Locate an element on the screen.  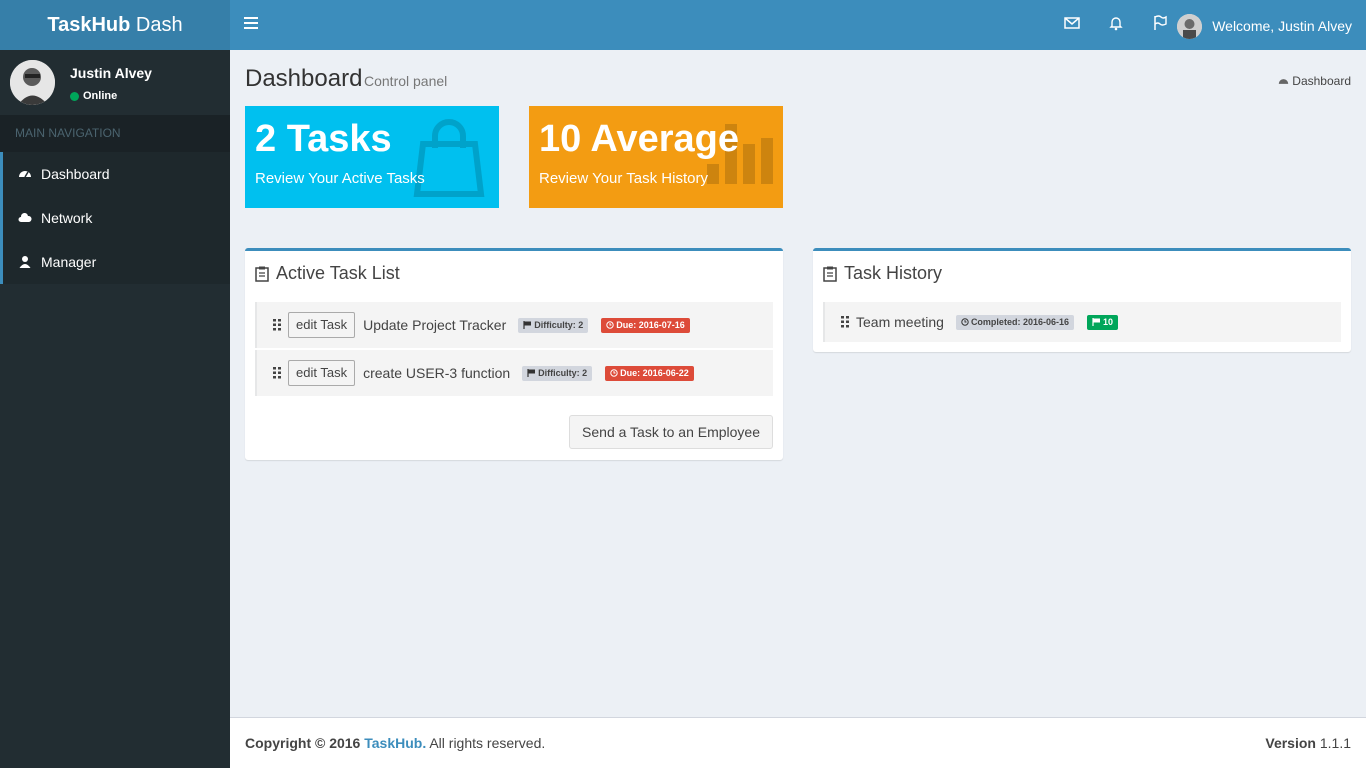
breadcrumb: Dashboard is located at coordinates (1314, 81).